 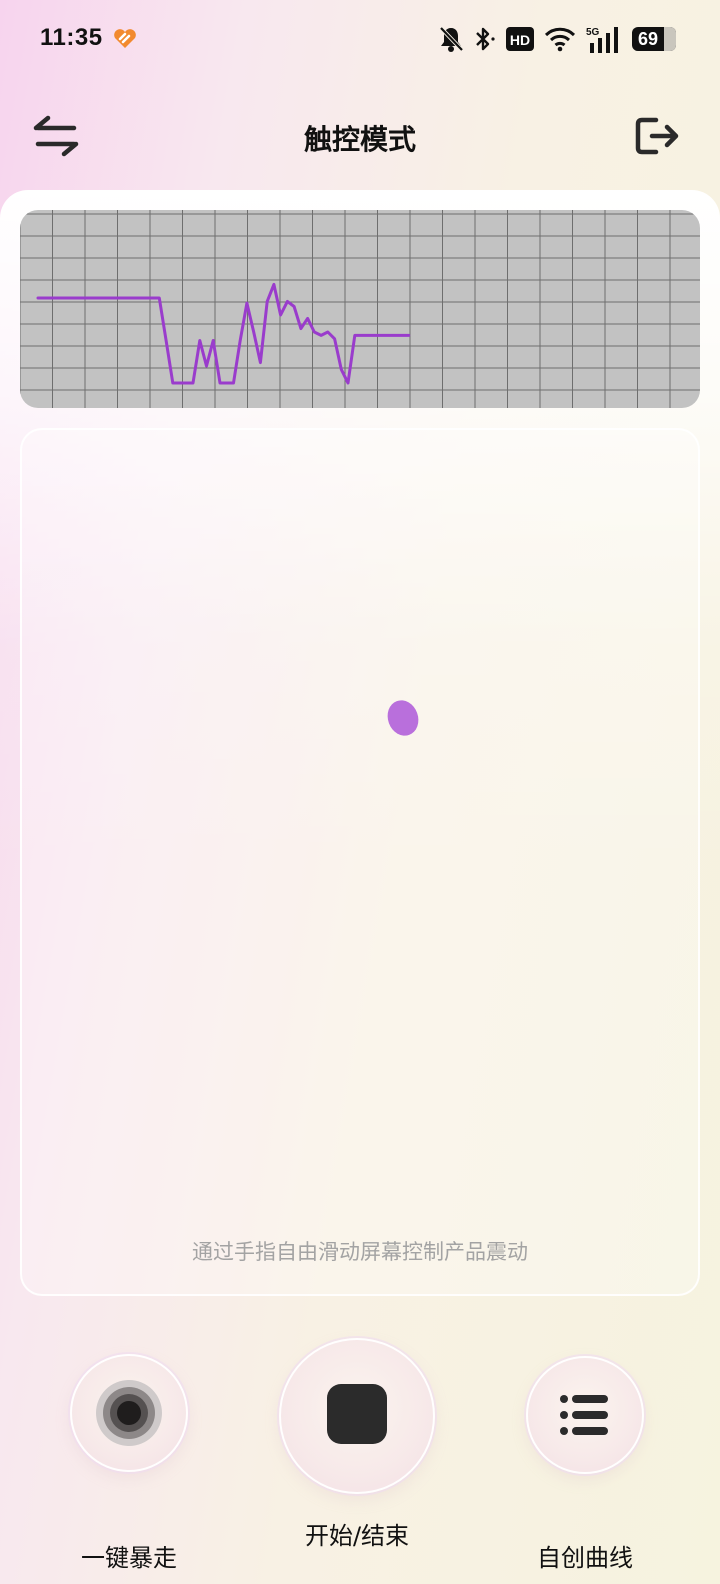 What do you see at coordinates (585, 1464) in the screenshot?
I see `custom-curve-button: 自创曲线` at bounding box center [585, 1464].